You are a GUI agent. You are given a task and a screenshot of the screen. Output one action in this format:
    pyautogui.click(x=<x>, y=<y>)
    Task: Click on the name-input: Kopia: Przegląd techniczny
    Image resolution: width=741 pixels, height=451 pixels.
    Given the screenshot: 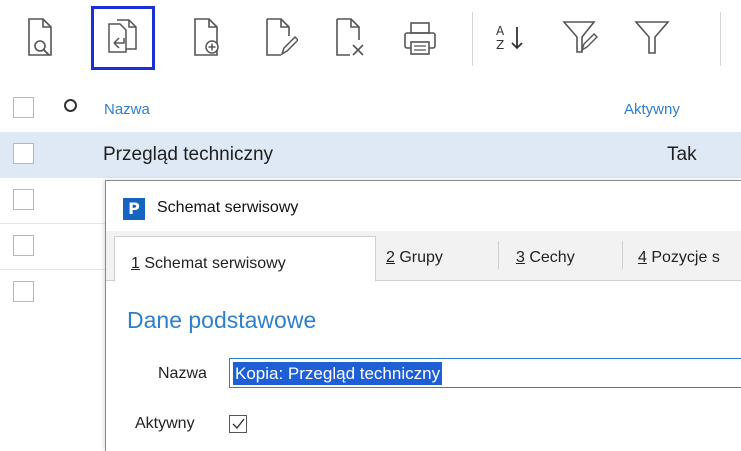 What is the action you would take?
    pyautogui.click(x=485, y=373)
    